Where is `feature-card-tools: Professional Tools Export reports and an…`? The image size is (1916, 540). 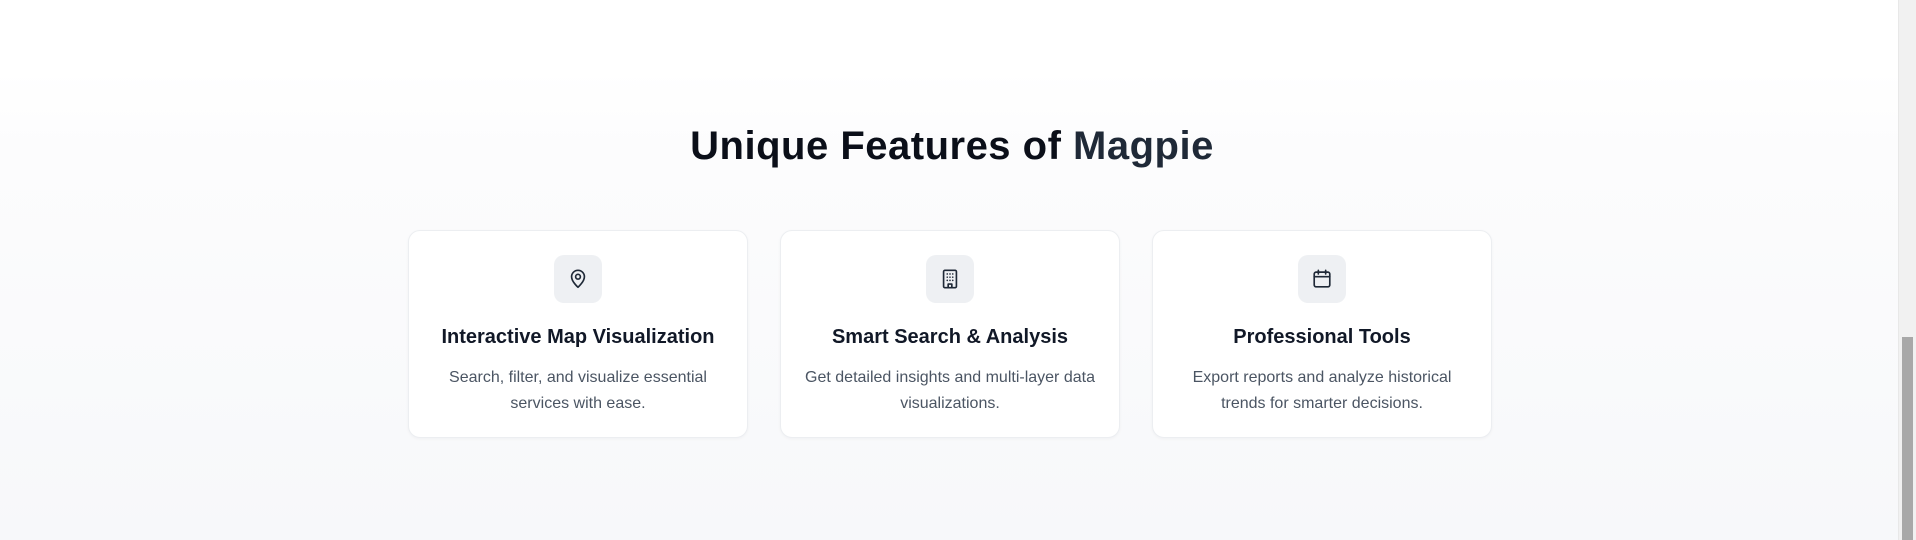 feature-card-tools: Professional Tools Export reports and an… is located at coordinates (1322, 334).